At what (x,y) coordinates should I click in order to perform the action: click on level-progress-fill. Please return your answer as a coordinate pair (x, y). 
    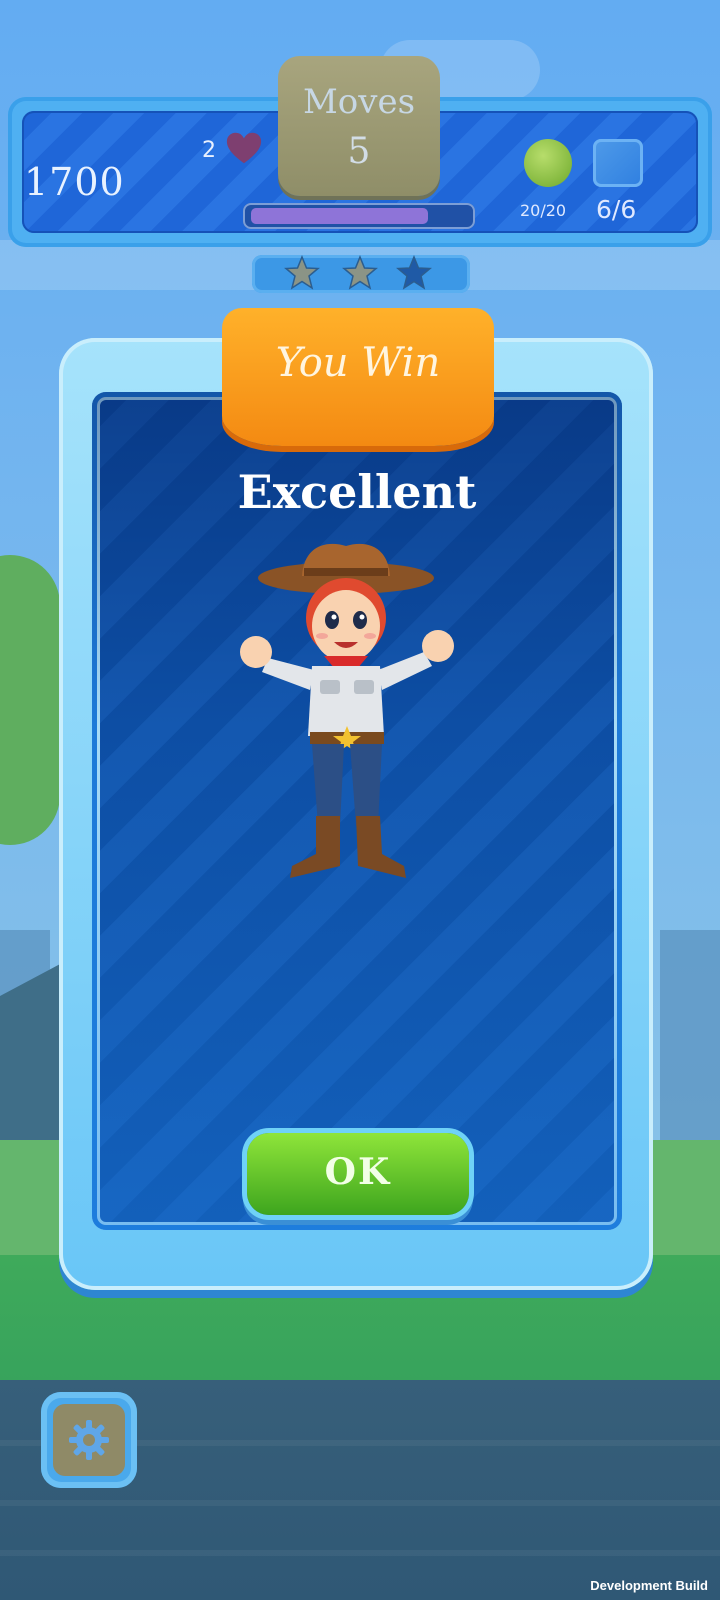
    Looking at the image, I should click on (339, 216).